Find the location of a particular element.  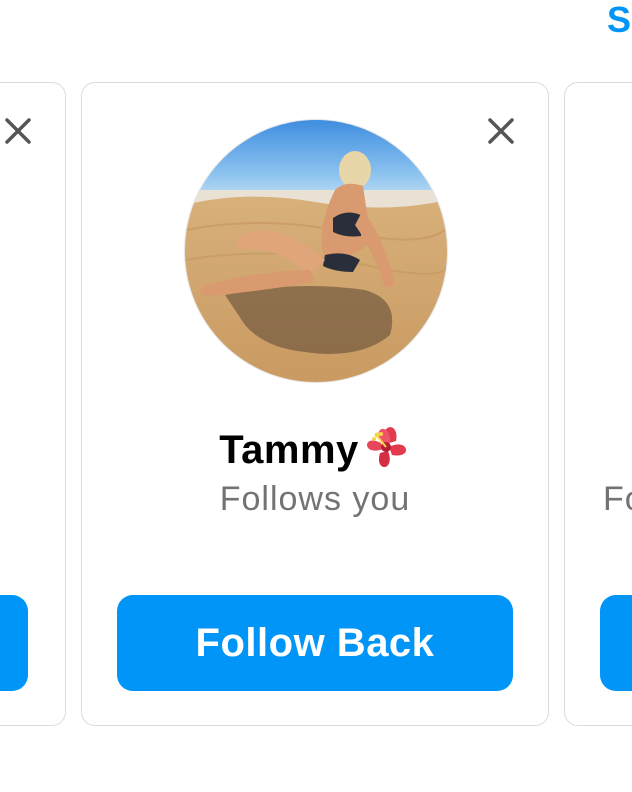

see-all-link: S is located at coordinates (619, 20).